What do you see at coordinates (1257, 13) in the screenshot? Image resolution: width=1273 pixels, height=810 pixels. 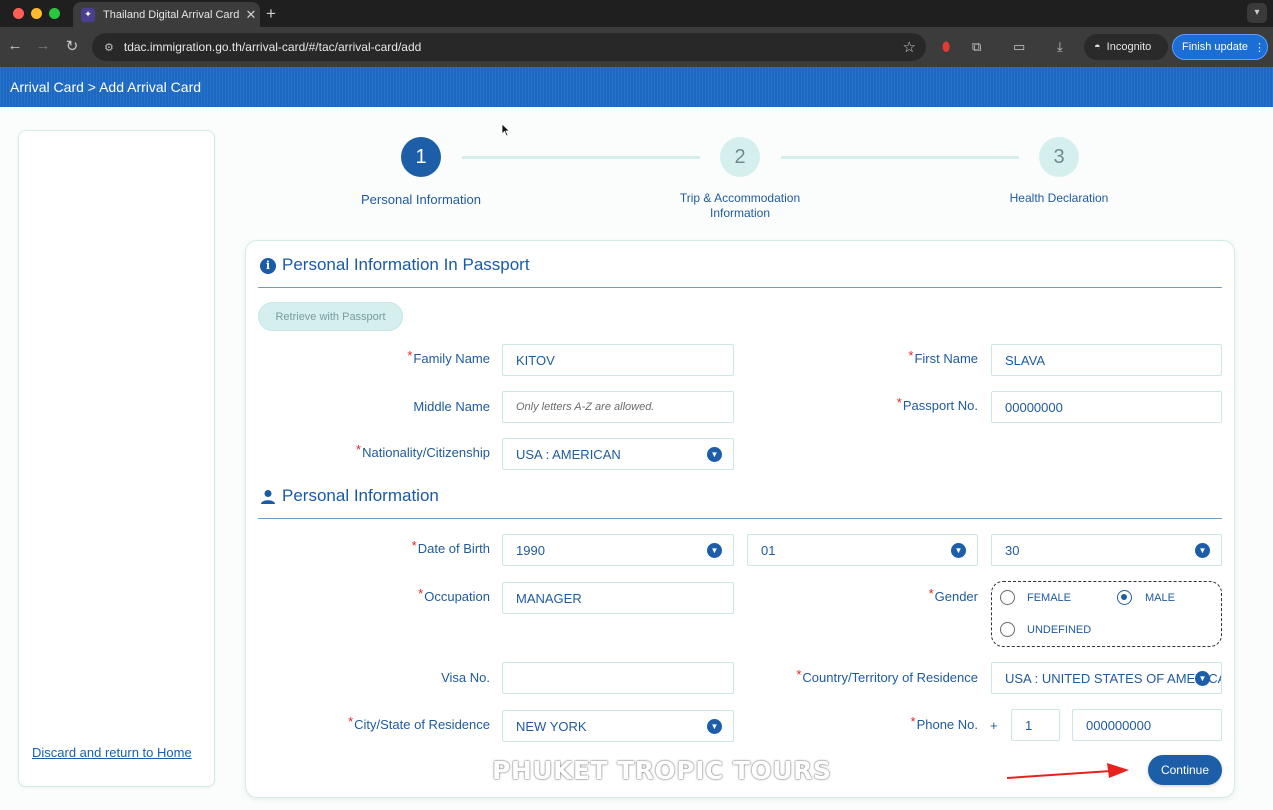 I see `tab-search-chevron-icon: ▾` at bounding box center [1257, 13].